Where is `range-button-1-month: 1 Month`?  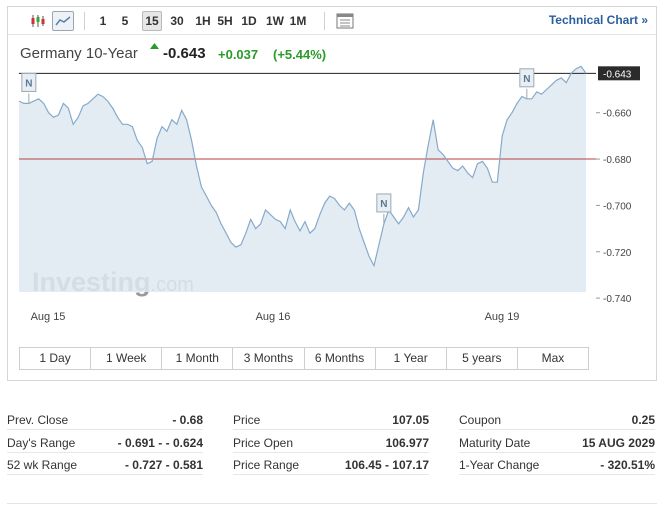
range-button-1-month: 1 Month is located at coordinates (198, 358).